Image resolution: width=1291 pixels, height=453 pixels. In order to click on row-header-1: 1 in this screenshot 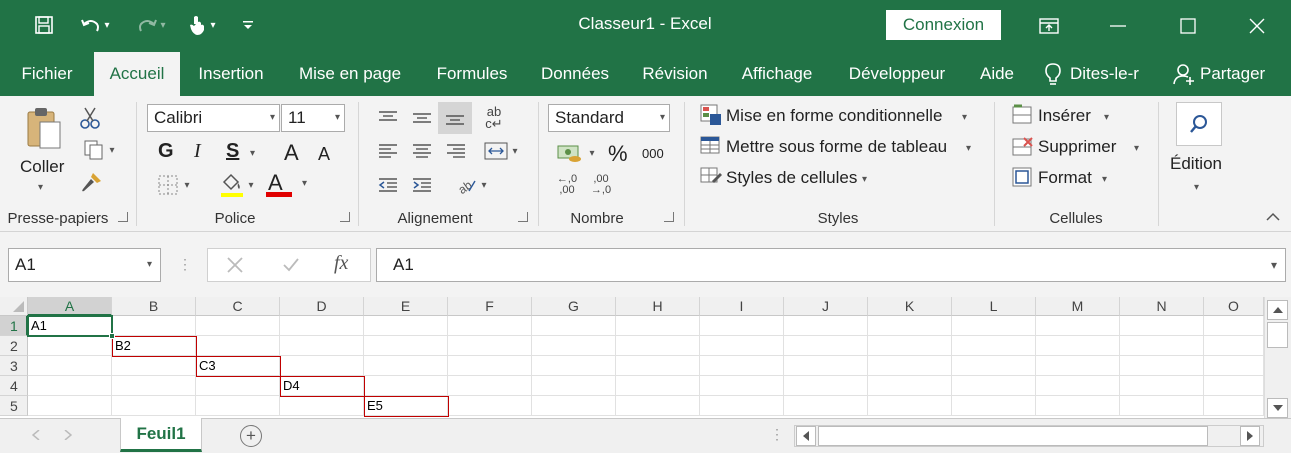, I will do `click(14, 326)`.